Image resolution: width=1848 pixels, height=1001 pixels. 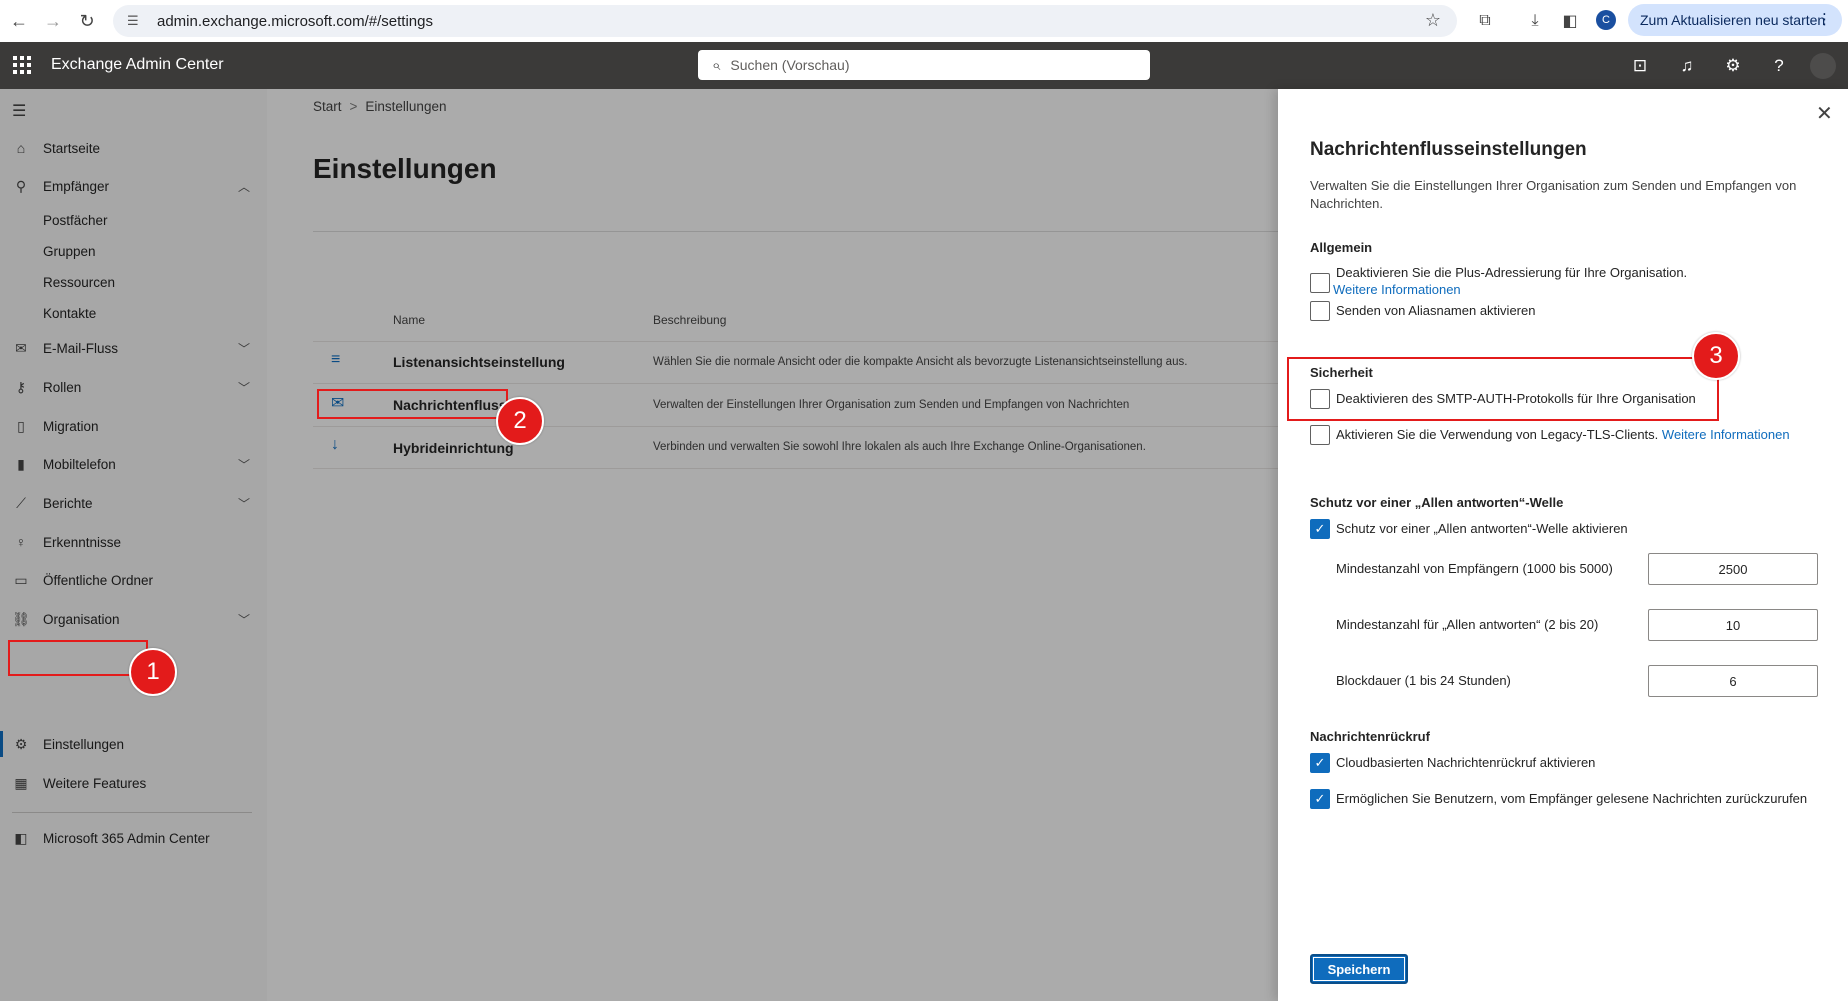 What do you see at coordinates (153, 672) in the screenshot?
I see `annotation-number-1: 1` at bounding box center [153, 672].